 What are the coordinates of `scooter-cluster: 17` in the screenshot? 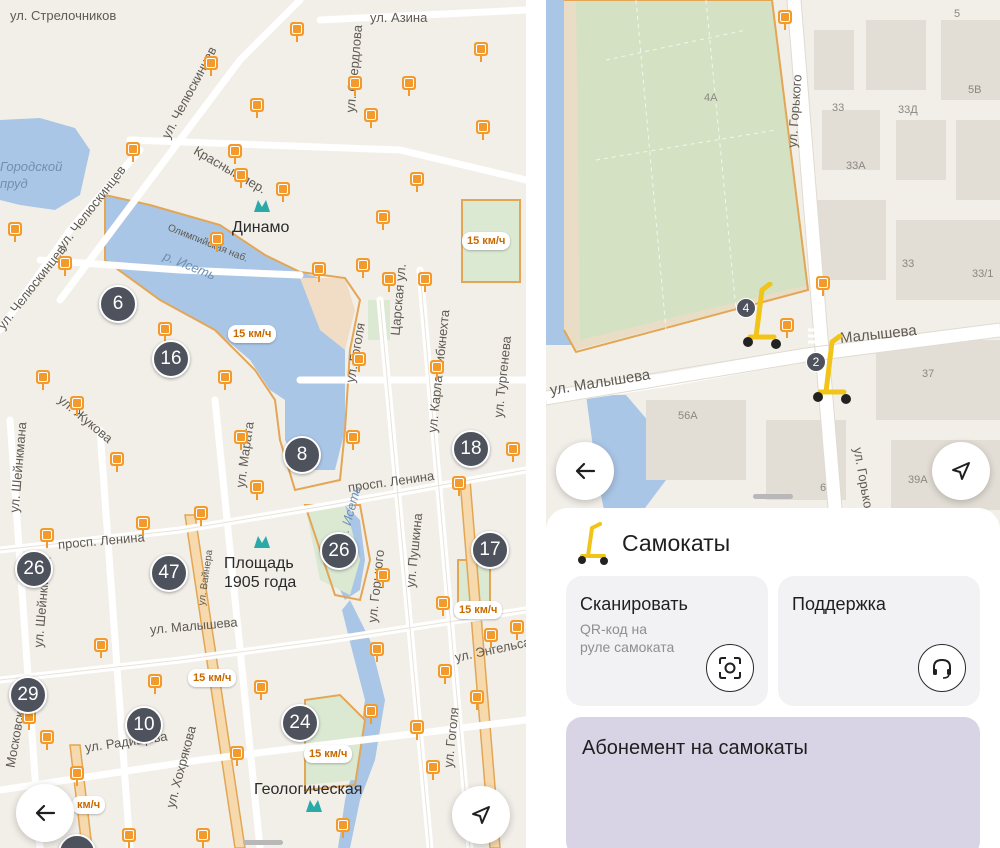 It's located at (490, 550).